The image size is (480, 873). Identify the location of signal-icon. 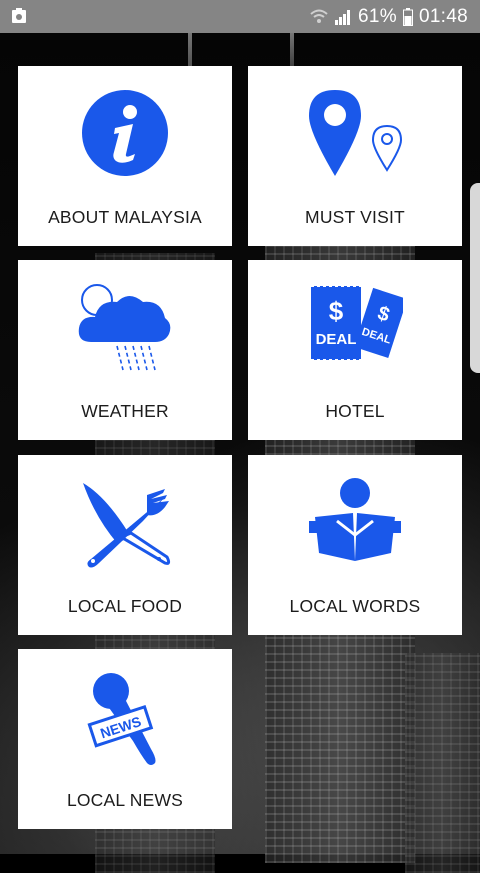
(343, 17).